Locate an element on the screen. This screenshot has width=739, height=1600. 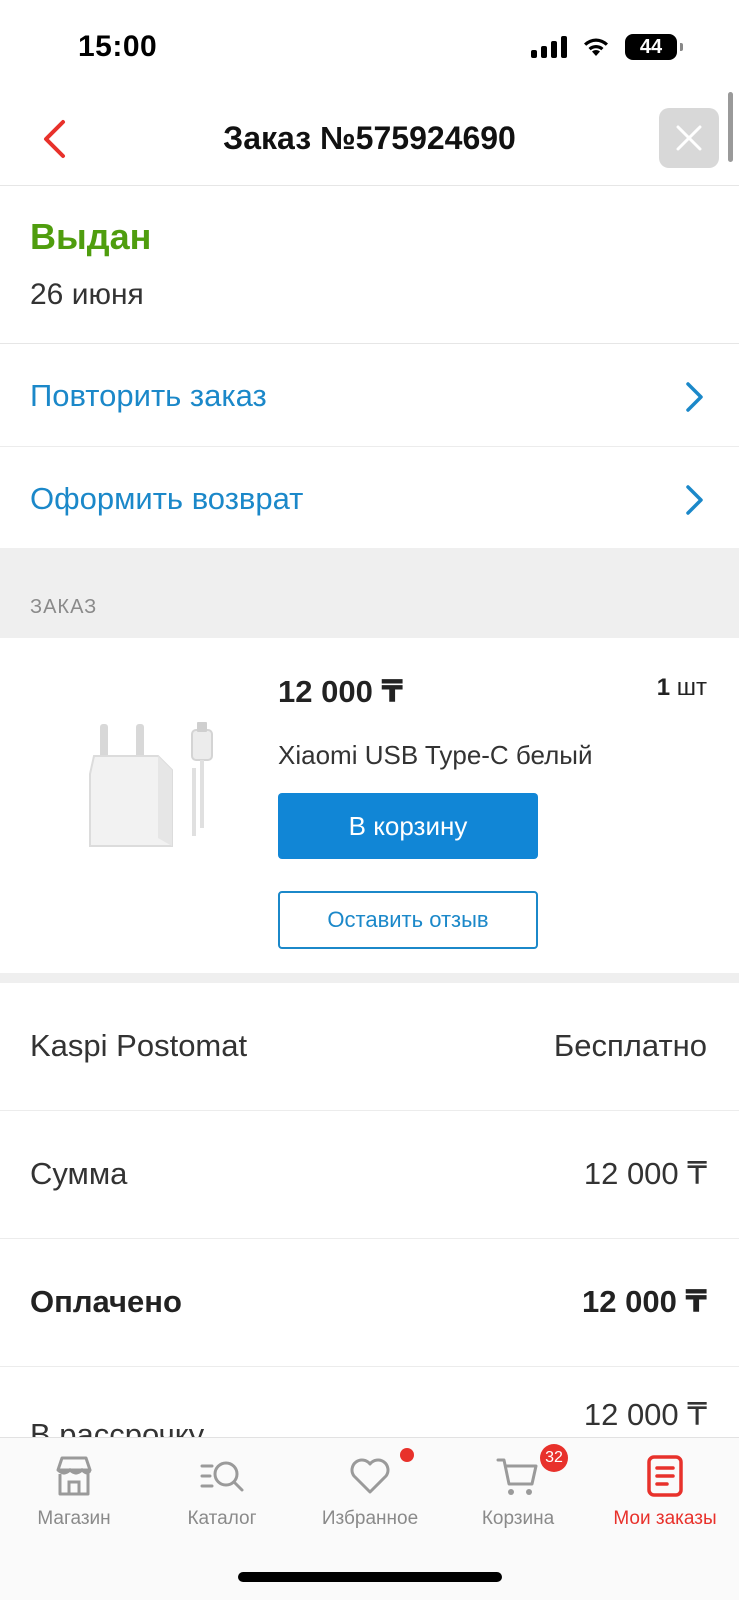
nav-item-store: Магазин is located at coordinates (74, 1498).